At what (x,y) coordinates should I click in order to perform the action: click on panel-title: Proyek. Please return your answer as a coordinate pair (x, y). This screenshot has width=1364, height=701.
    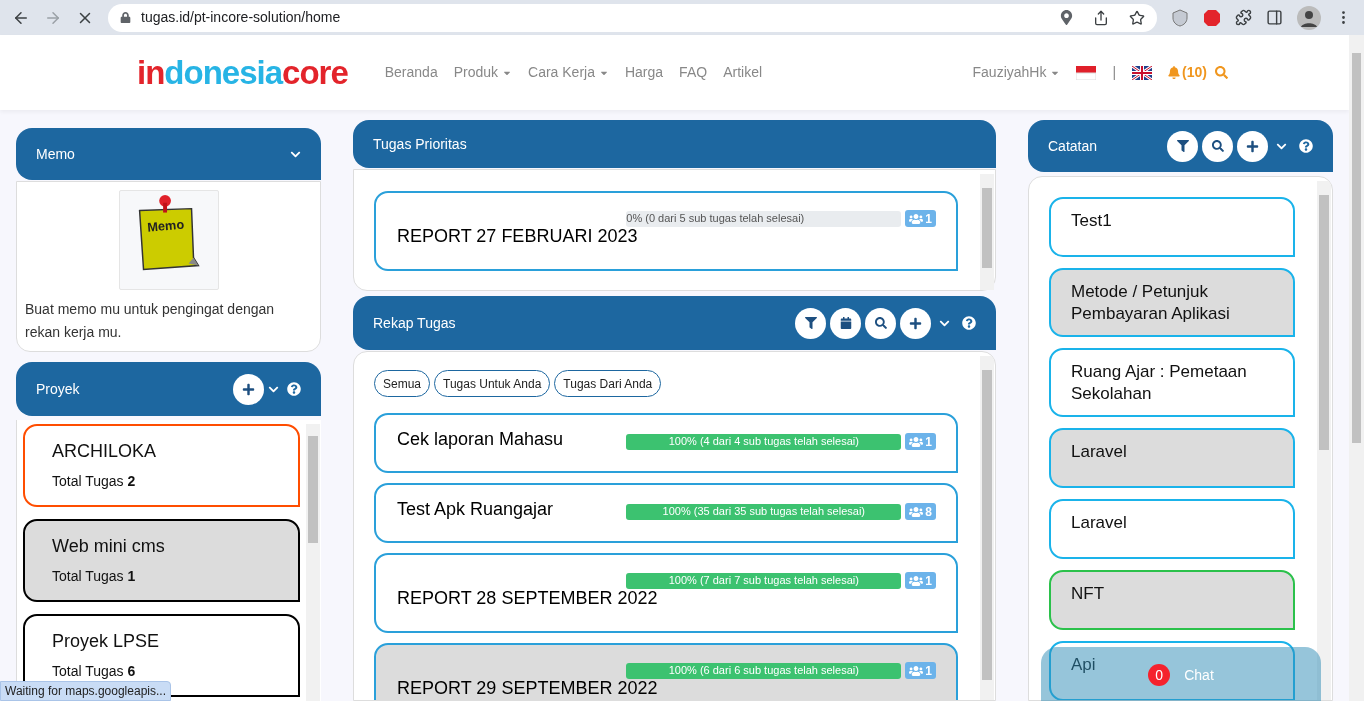
    Looking at the image, I should click on (58, 389).